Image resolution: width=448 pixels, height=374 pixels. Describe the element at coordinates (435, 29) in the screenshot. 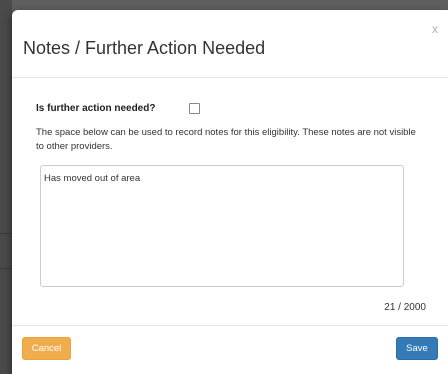

I see `close-button: x` at that location.